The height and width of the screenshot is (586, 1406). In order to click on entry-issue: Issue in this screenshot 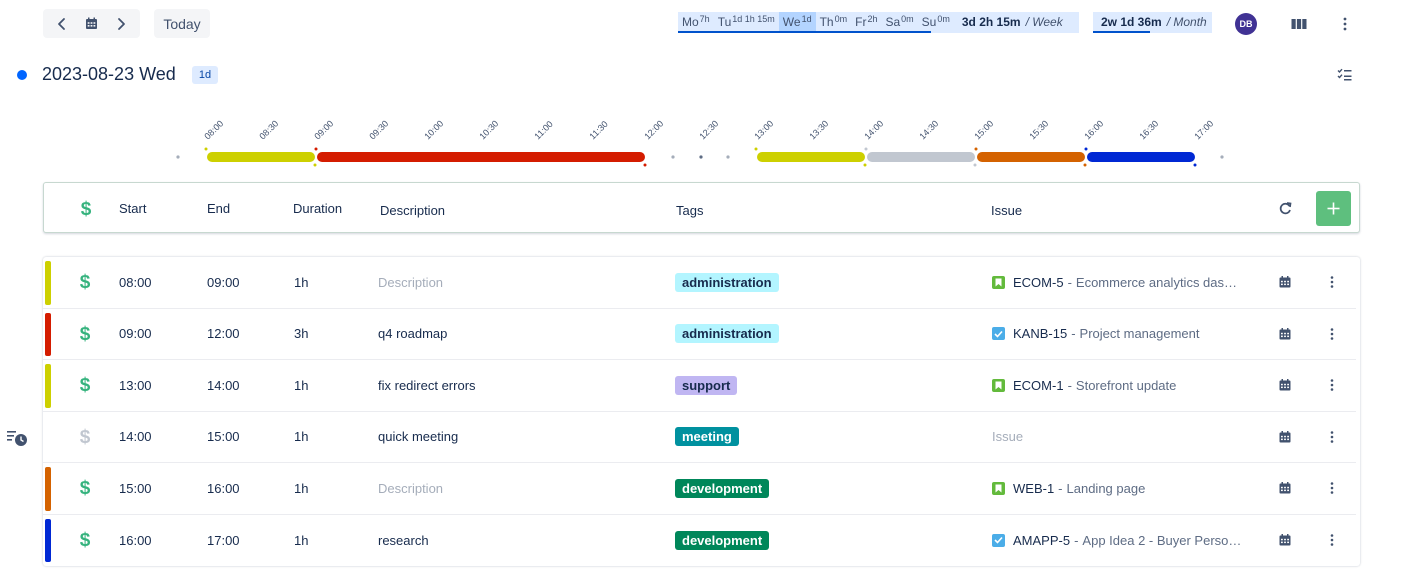, I will do `click(1117, 437)`.